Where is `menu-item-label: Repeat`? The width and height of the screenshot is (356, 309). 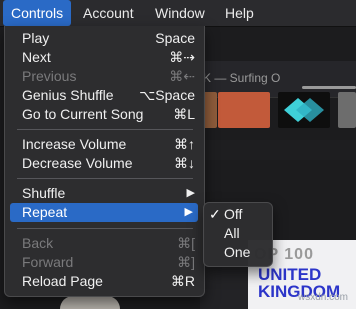
menu-item-label: Repeat is located at coordinates (45, 212).